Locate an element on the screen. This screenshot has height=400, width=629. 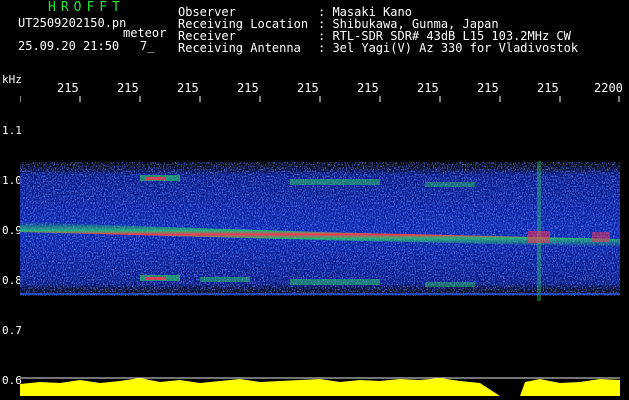
app-title: HROFFT is located at coordinates (86, 7).